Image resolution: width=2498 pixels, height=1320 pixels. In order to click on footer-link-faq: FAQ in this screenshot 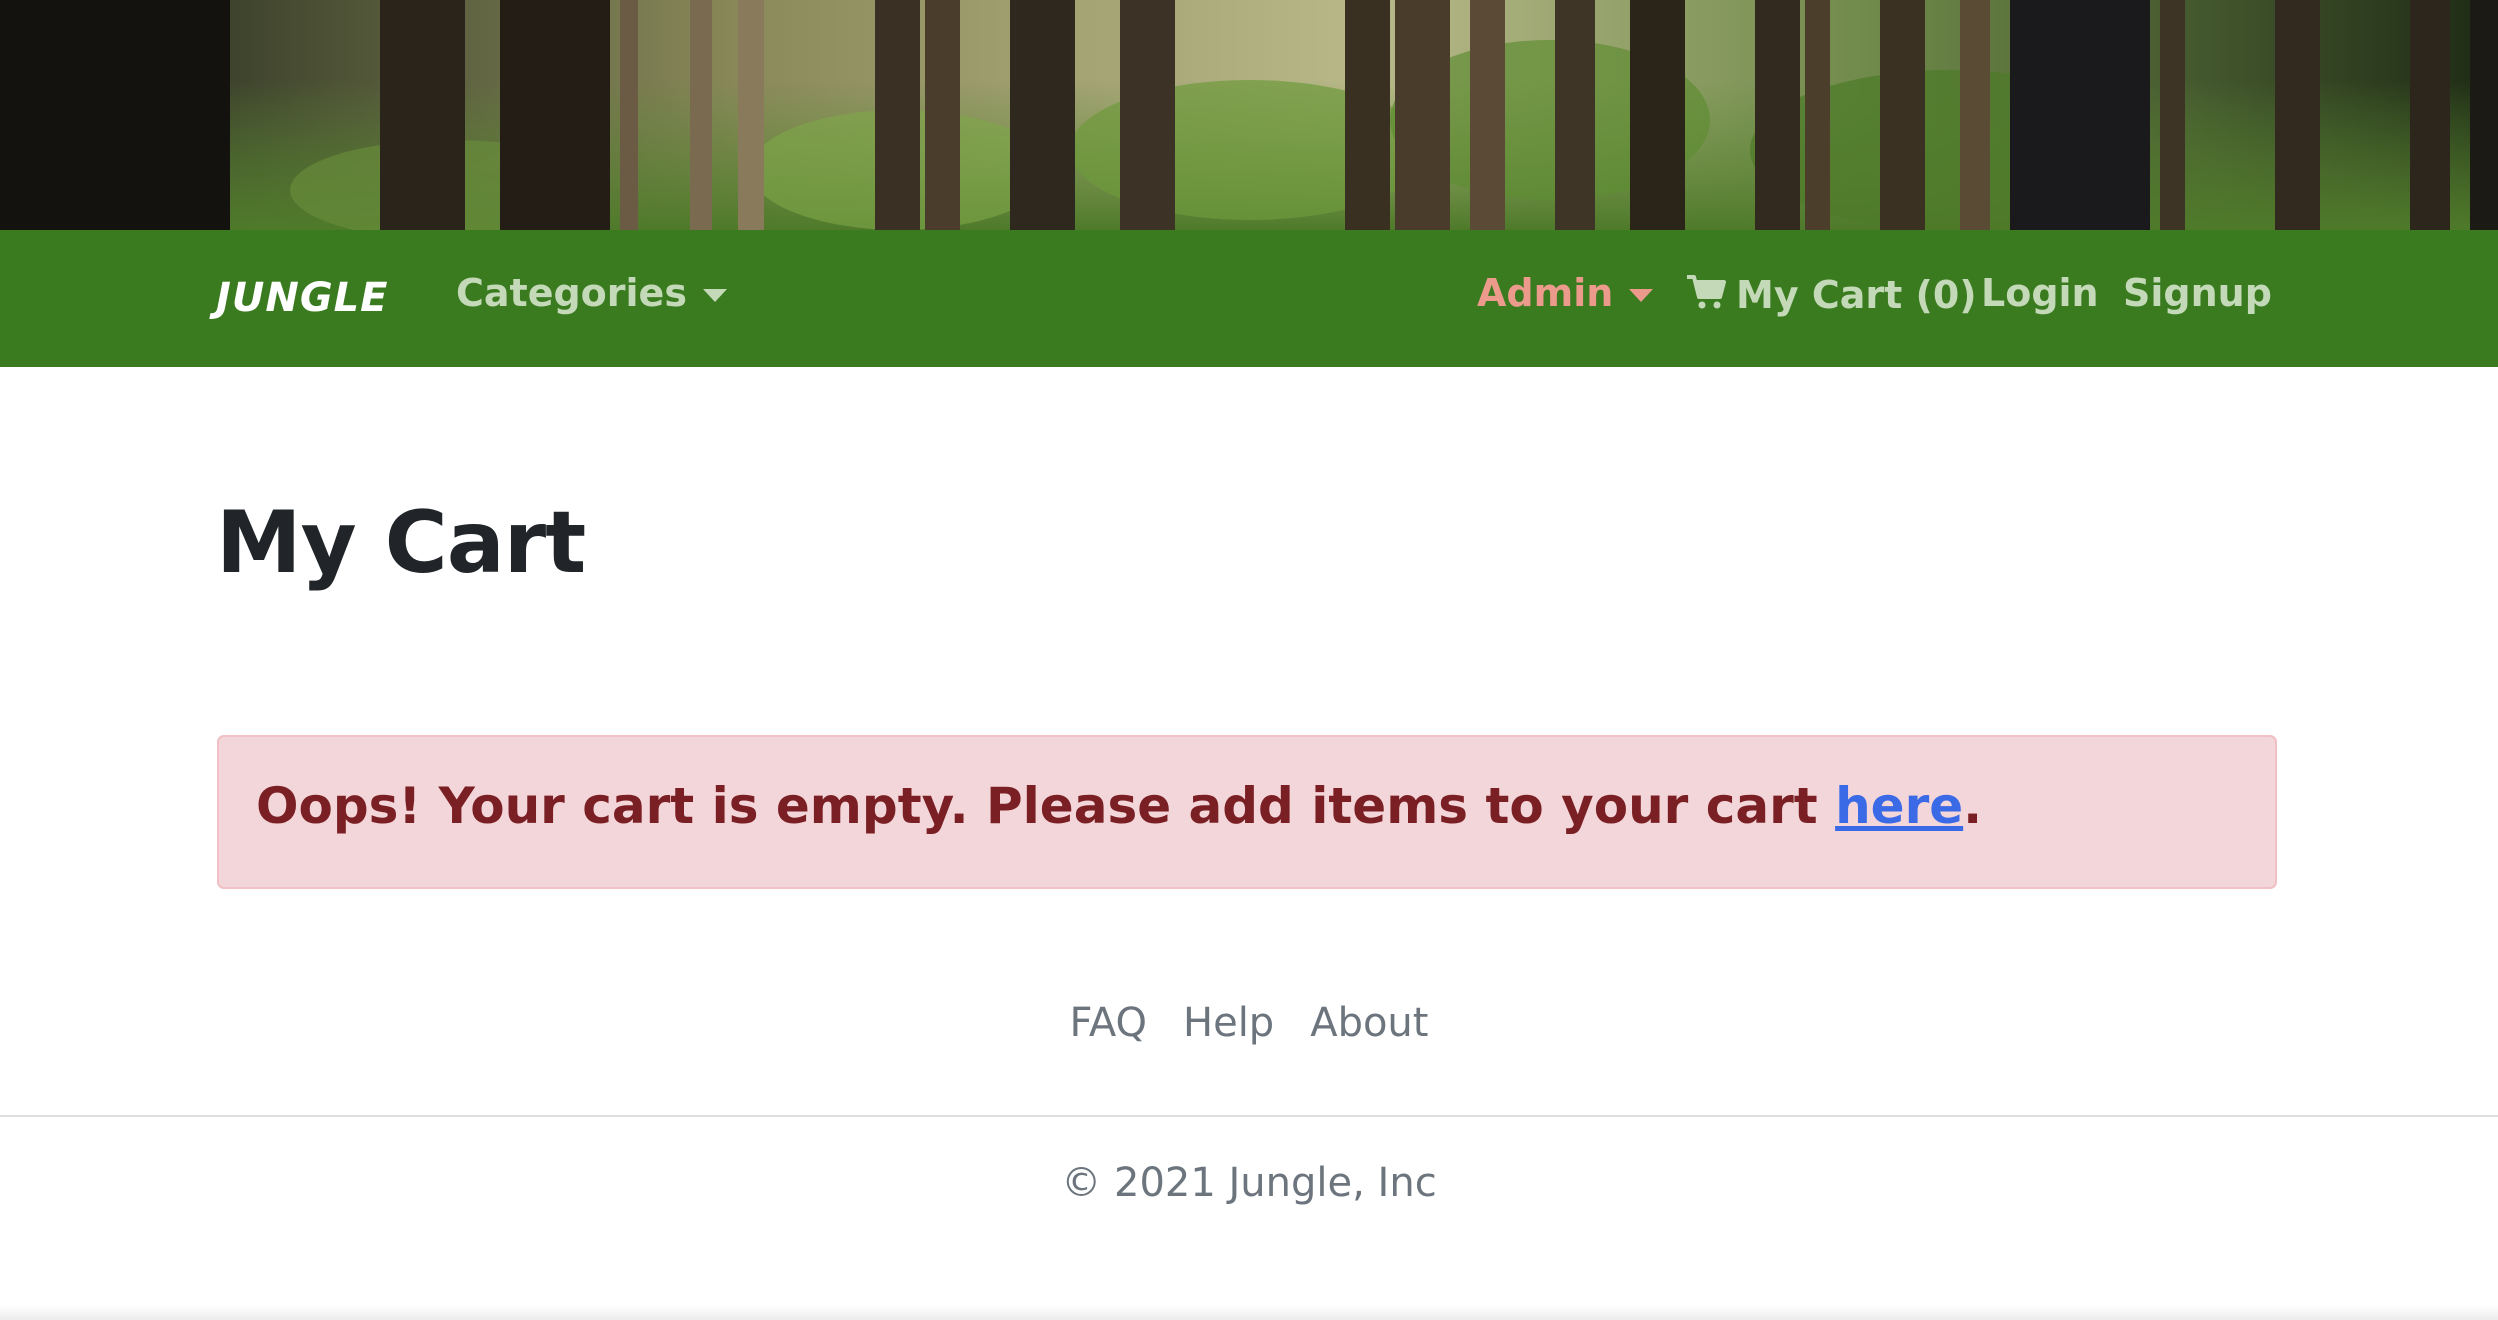, I will do `click(1108, 1023)`.